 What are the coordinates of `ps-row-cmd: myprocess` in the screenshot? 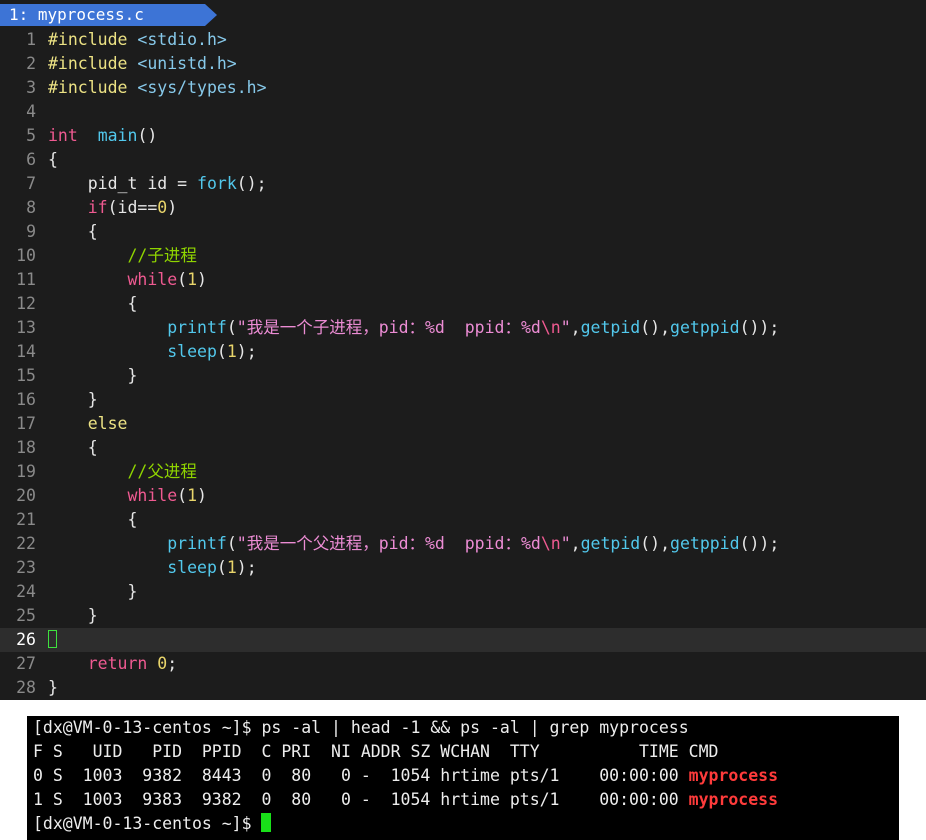 It's located at (733, 799).